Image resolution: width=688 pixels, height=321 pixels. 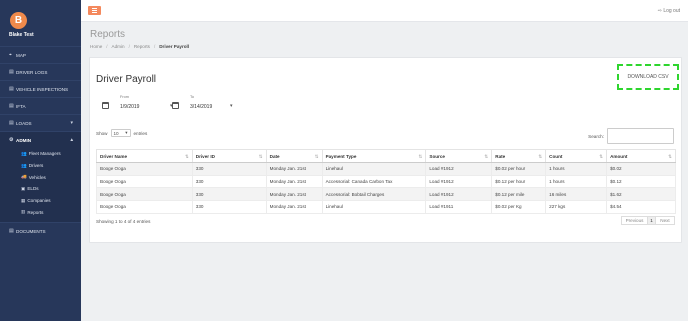 What do you see at coordinates (23, 188) in the screenshot?
I see `device-icon: ▣` at bounding box center [23, 188].